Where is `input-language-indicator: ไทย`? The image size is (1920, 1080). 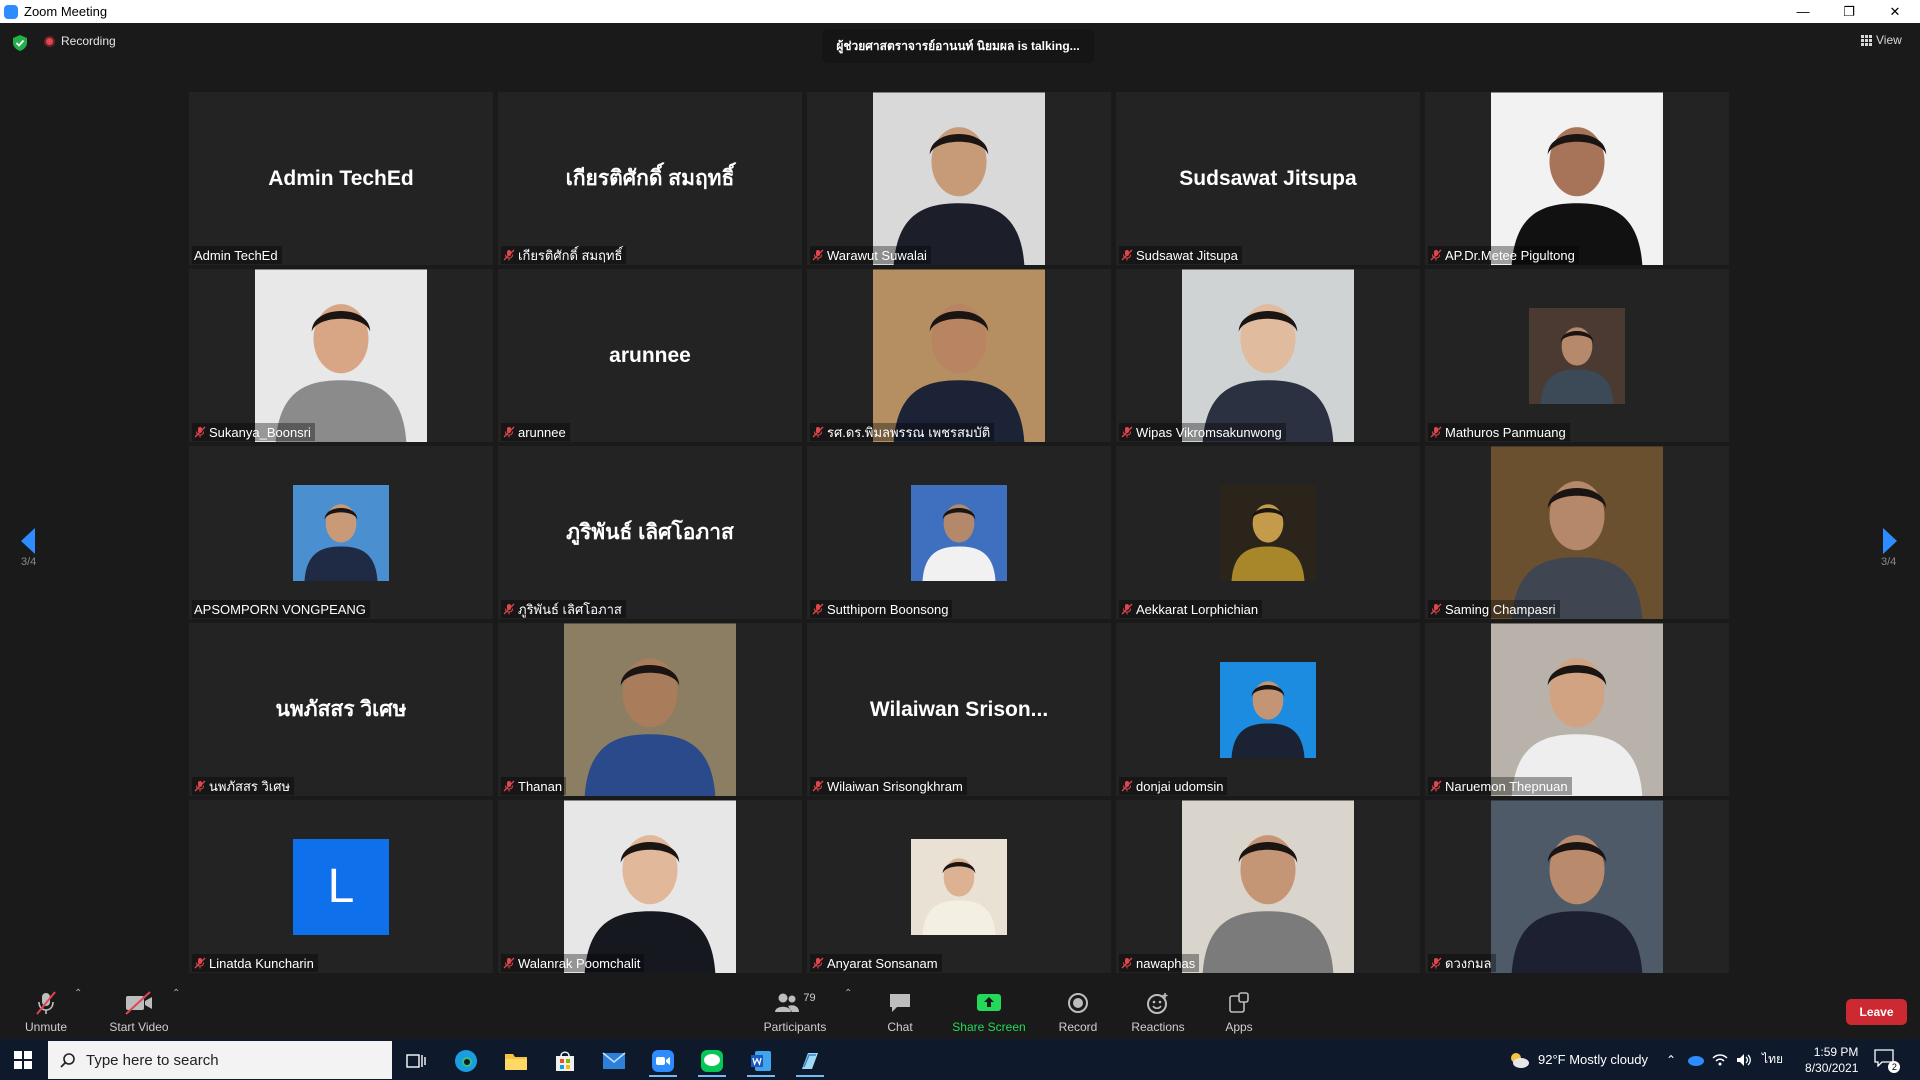
input-language-indicator: ไทย is located at coordinates (1772, 1059).